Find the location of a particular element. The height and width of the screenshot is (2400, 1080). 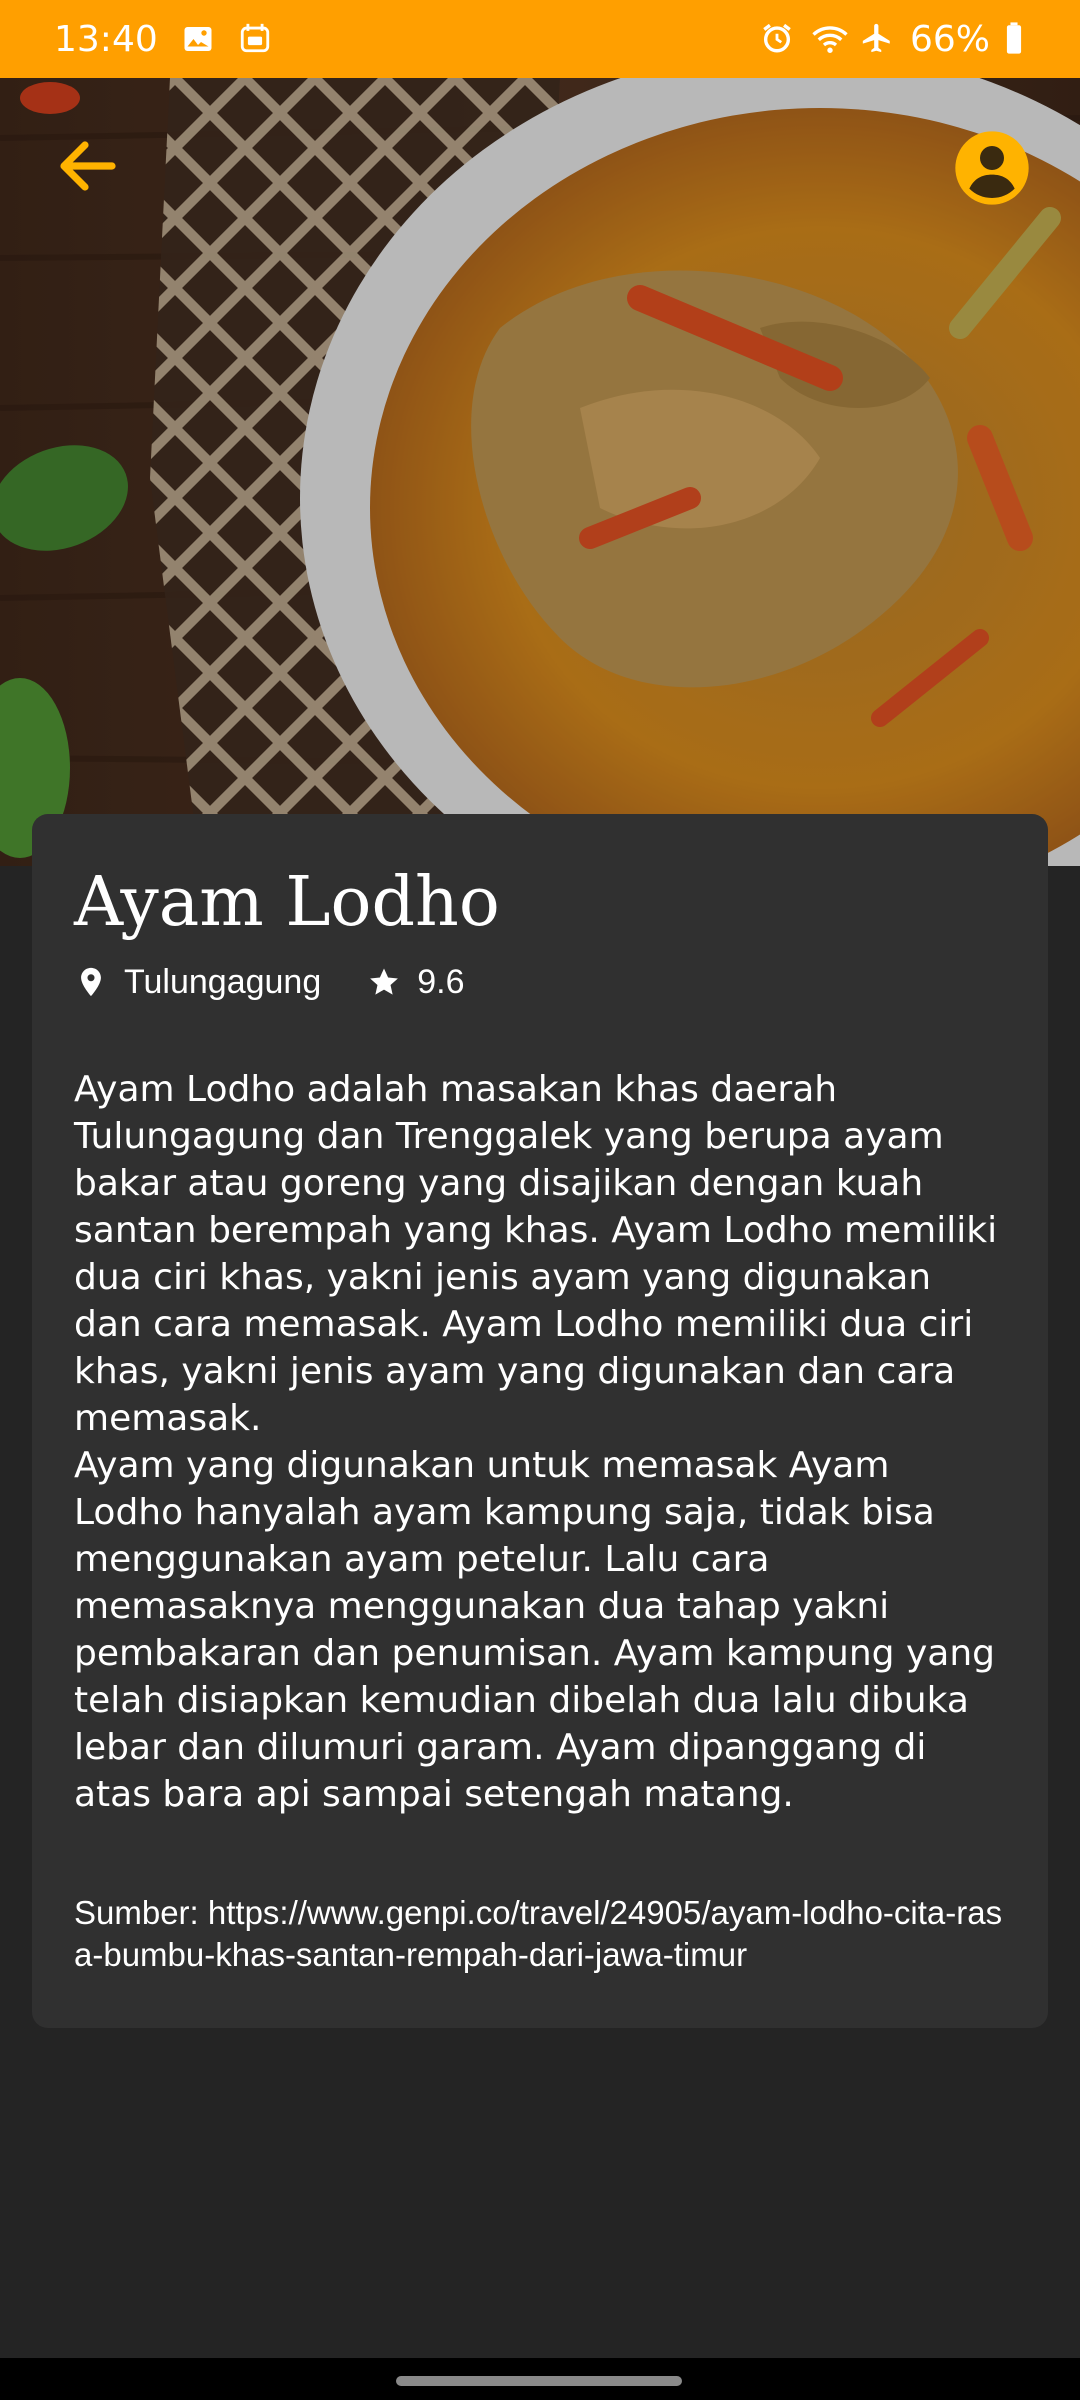

location-text: Tulungagung is located at coordinates (223, 981).